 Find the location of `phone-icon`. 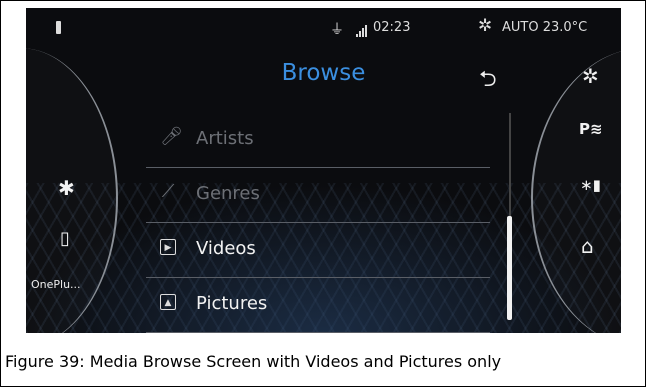

phone-icon is located at coordinates (58, 27).